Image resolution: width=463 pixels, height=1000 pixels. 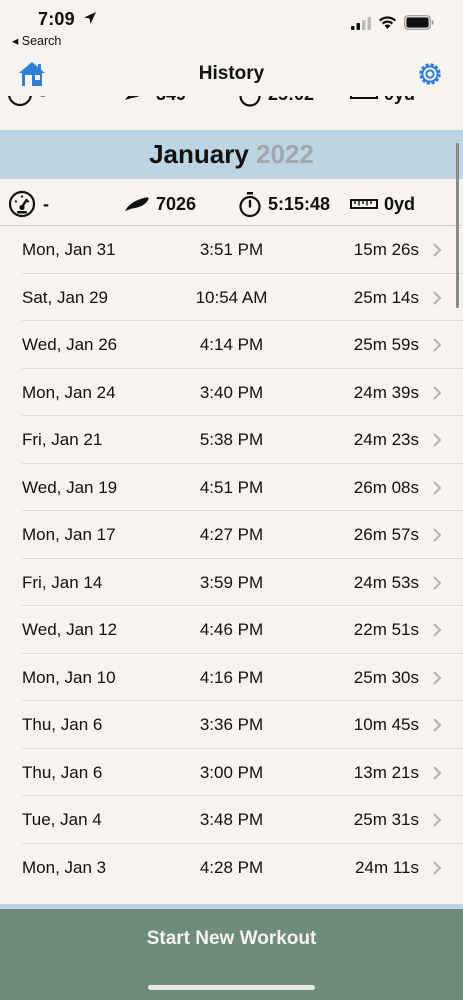 What do you see at coordinates (386, 344) in the screenshot?
I see `workout-duration: 25m 59s` at bounding box center [386, 344].